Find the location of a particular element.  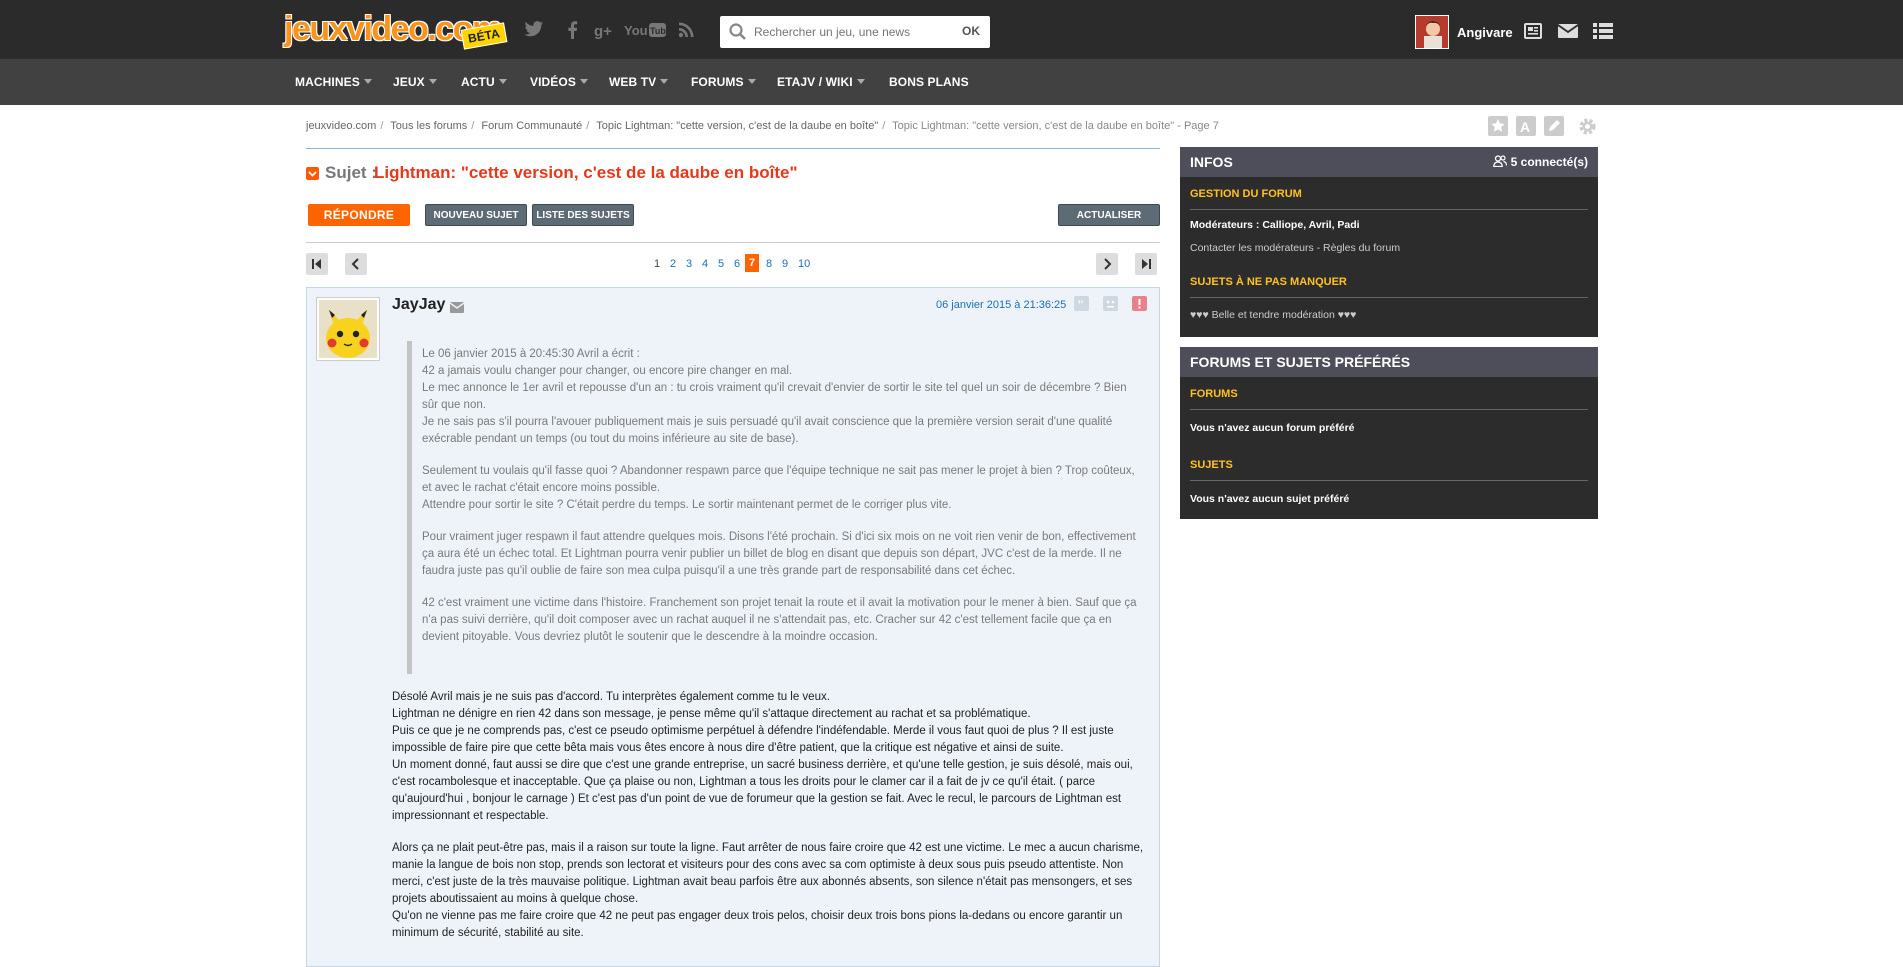

reply-button: RÉPONDRE is located at coordinates (359, 215).